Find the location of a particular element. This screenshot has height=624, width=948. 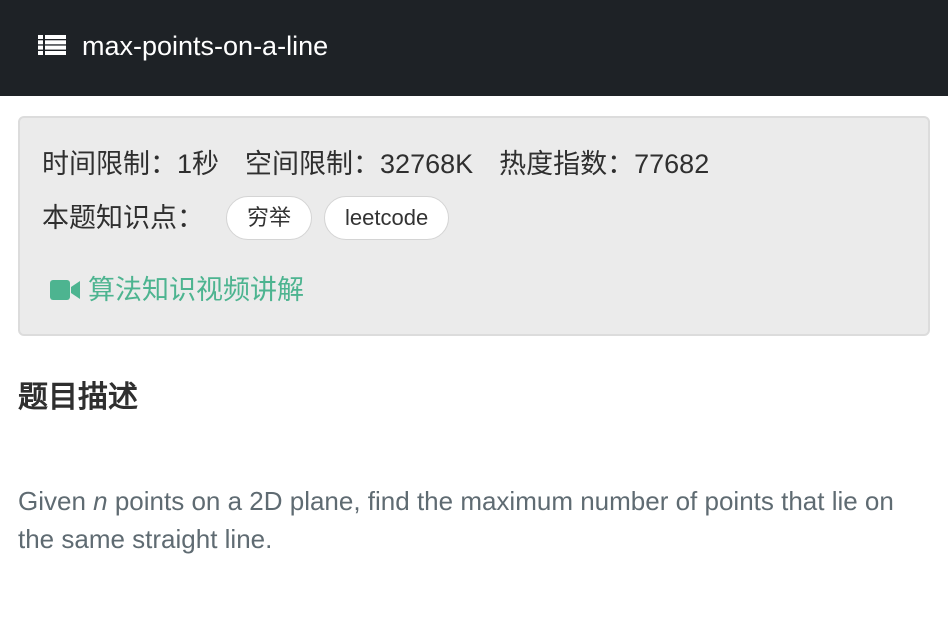

time-limit: 时间限制：1秒 is located at coordinates (131, 164).